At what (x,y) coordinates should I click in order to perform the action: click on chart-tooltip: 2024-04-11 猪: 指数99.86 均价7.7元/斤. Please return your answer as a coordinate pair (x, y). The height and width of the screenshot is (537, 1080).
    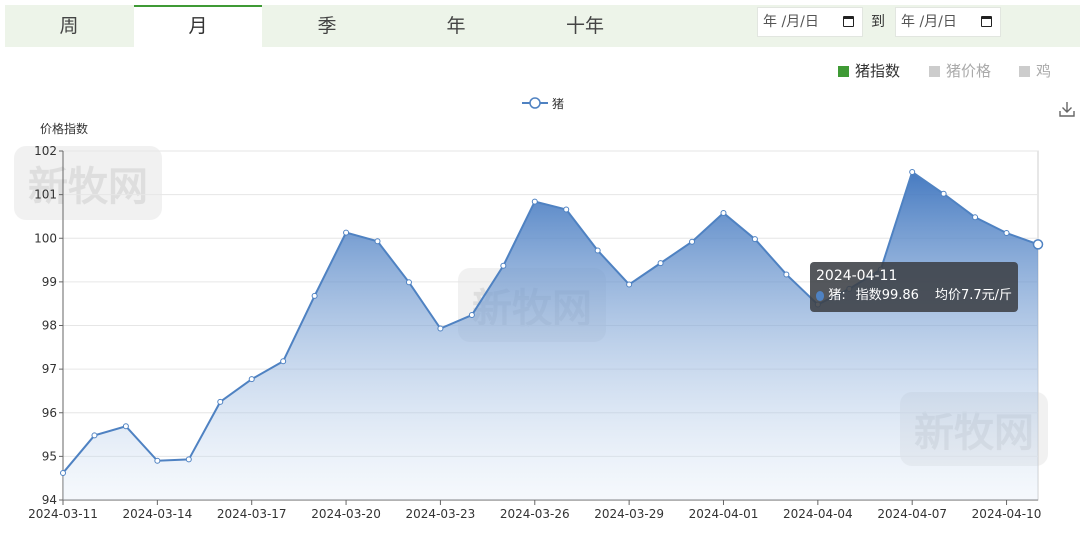
    Looking at the image, I should click on (914, 287).